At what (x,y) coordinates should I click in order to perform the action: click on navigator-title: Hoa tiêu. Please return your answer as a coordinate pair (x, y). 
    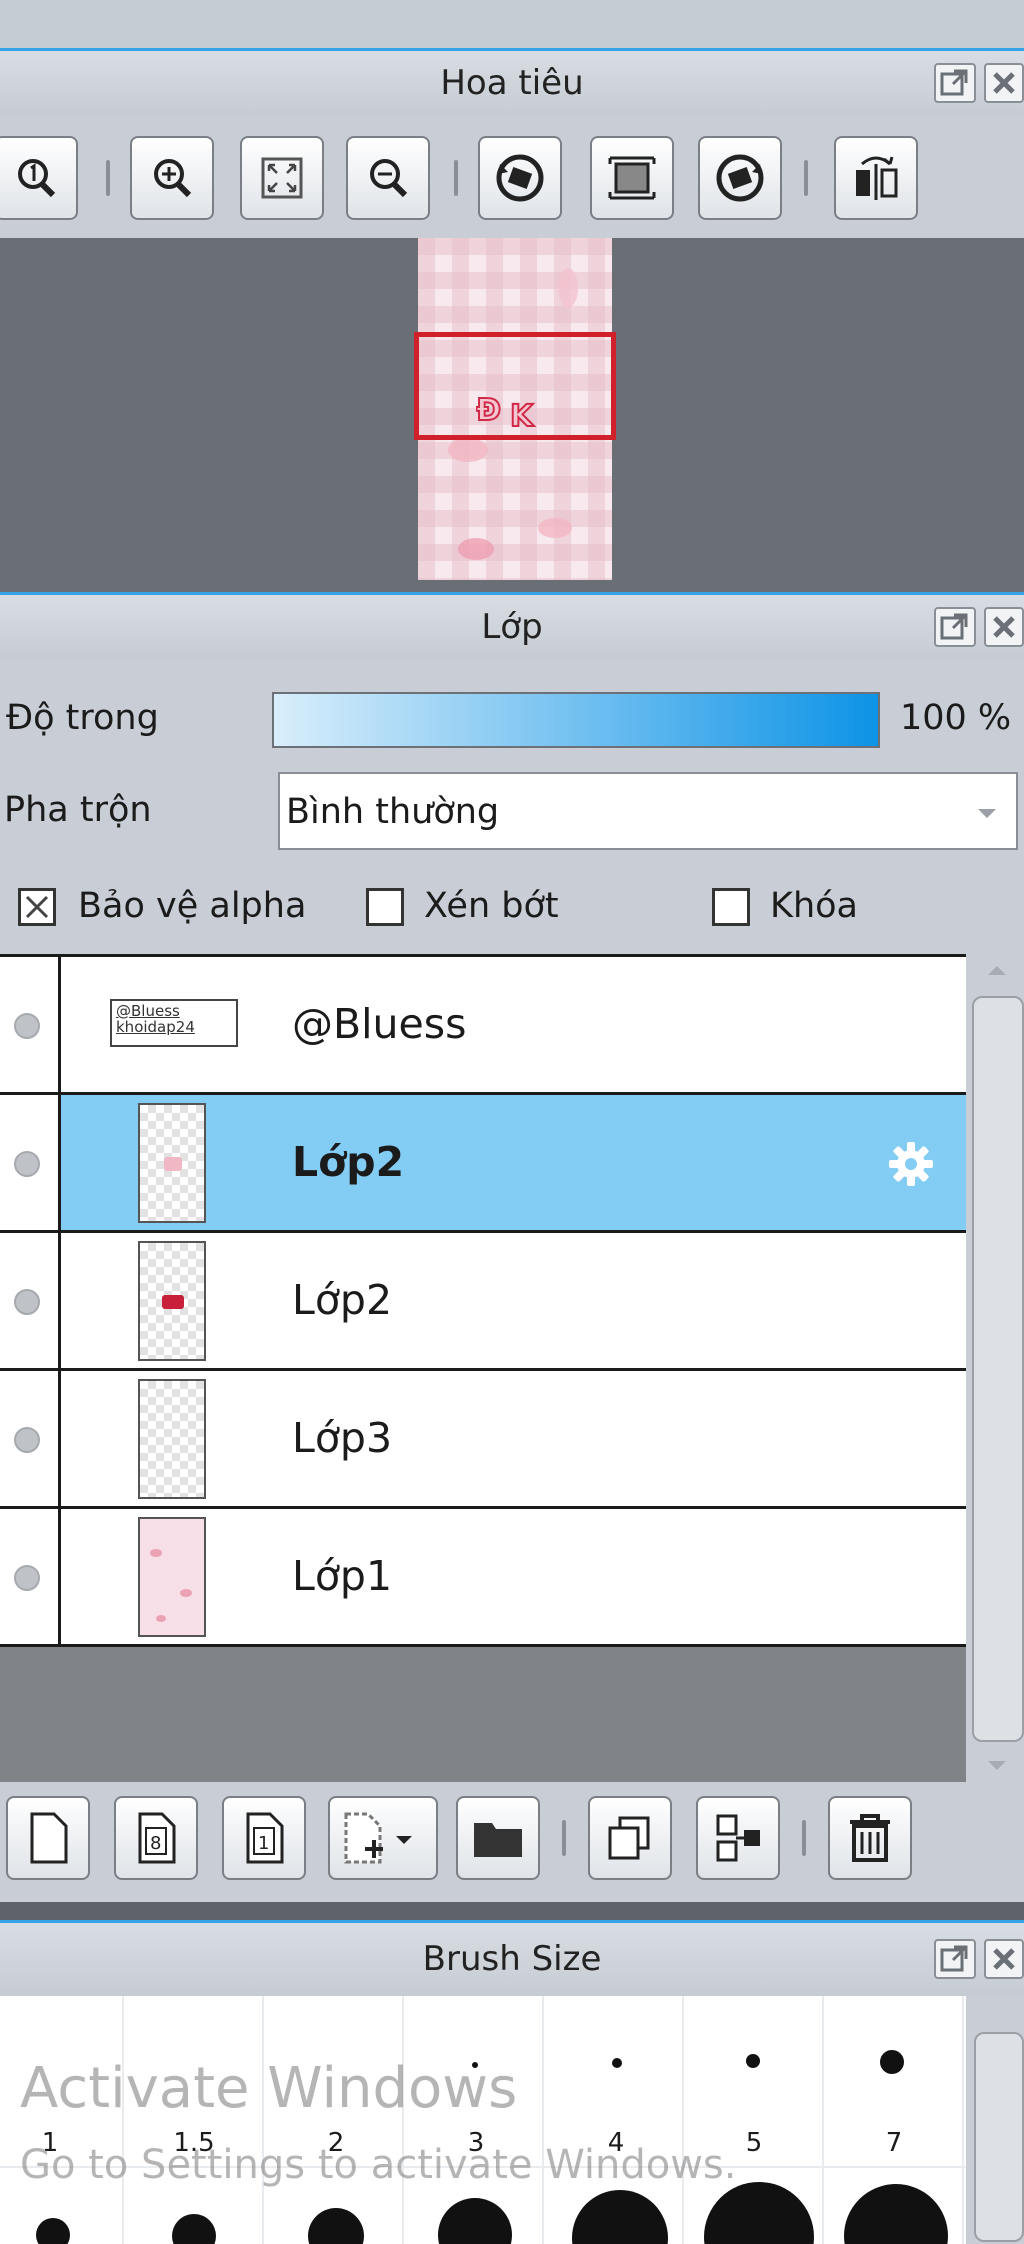
    Looking at the image, I should click on (512, 83).